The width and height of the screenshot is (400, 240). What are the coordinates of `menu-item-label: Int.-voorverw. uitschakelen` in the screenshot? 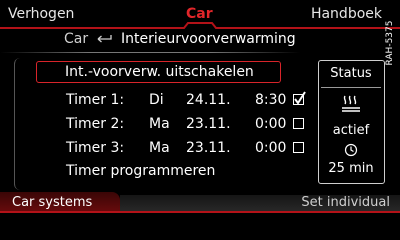 It's located at (159, 72).